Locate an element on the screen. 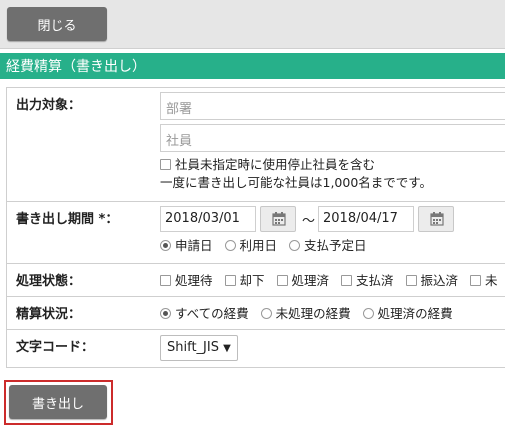 This screenshot has width=505, height=426. settlement-option-unprocessed: 未処理の経費 is located at coordinates (305, 313).